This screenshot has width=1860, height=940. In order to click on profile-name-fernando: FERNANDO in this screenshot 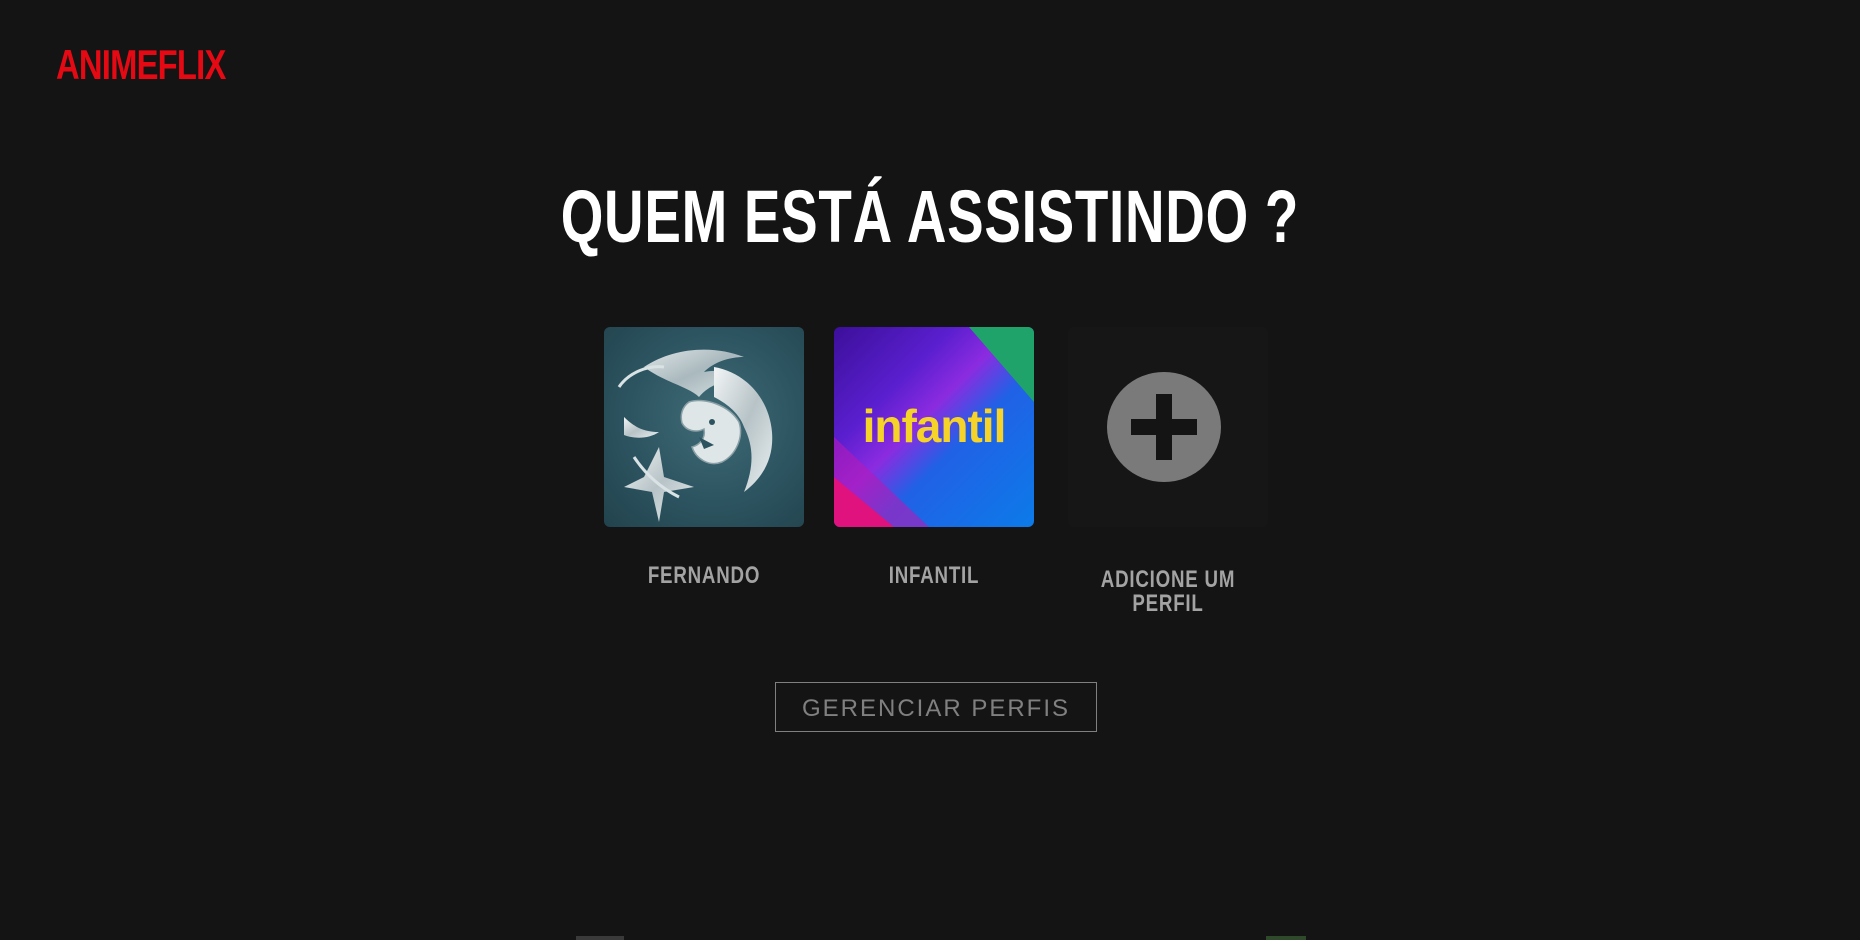, I will do `click(704, 576)`.